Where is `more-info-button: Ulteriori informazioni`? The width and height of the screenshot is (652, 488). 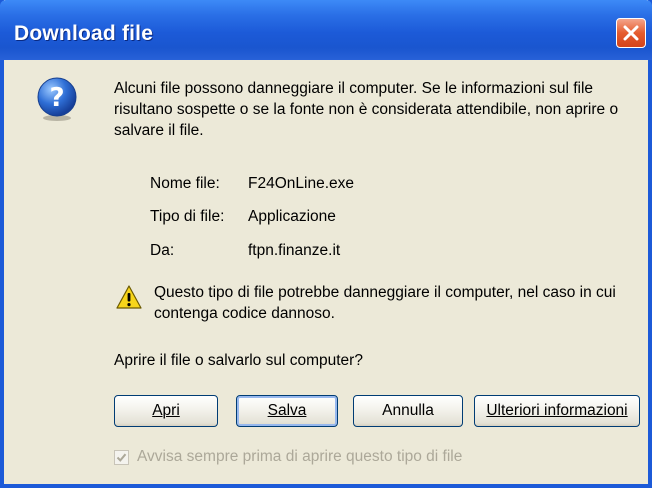 more-info-button: Ulteriori informazioni is located at coordinates (557, 411).